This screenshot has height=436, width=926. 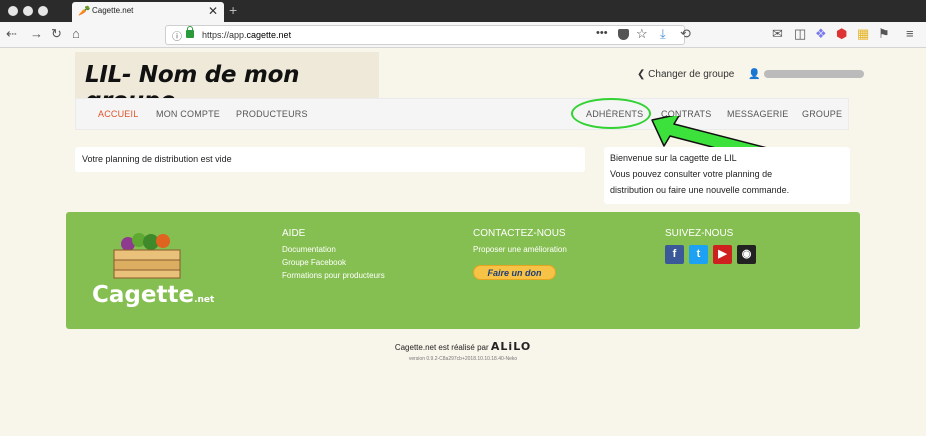 What do you see at coordinates (884, 34) in the screenshot?
I see `flag-icon: ⚑` at bounding box center [884, 34].